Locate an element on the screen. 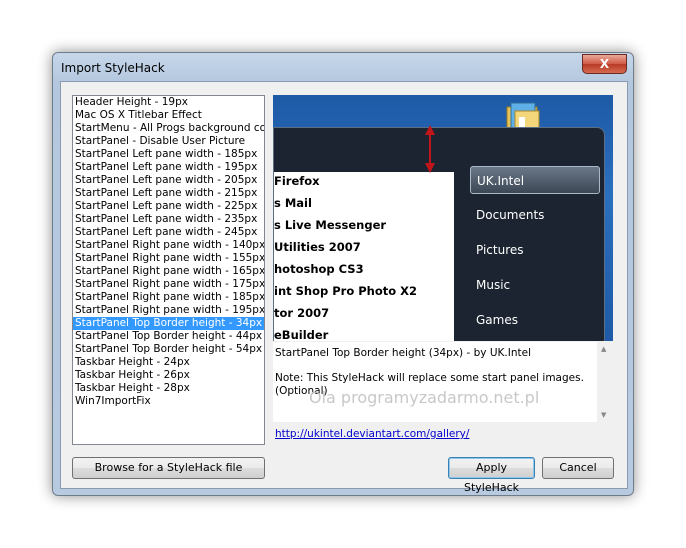 This screenshot has width=686, height=548. list-item: StartPanel Right pane width - 195px is located at coordinates (168, 310).